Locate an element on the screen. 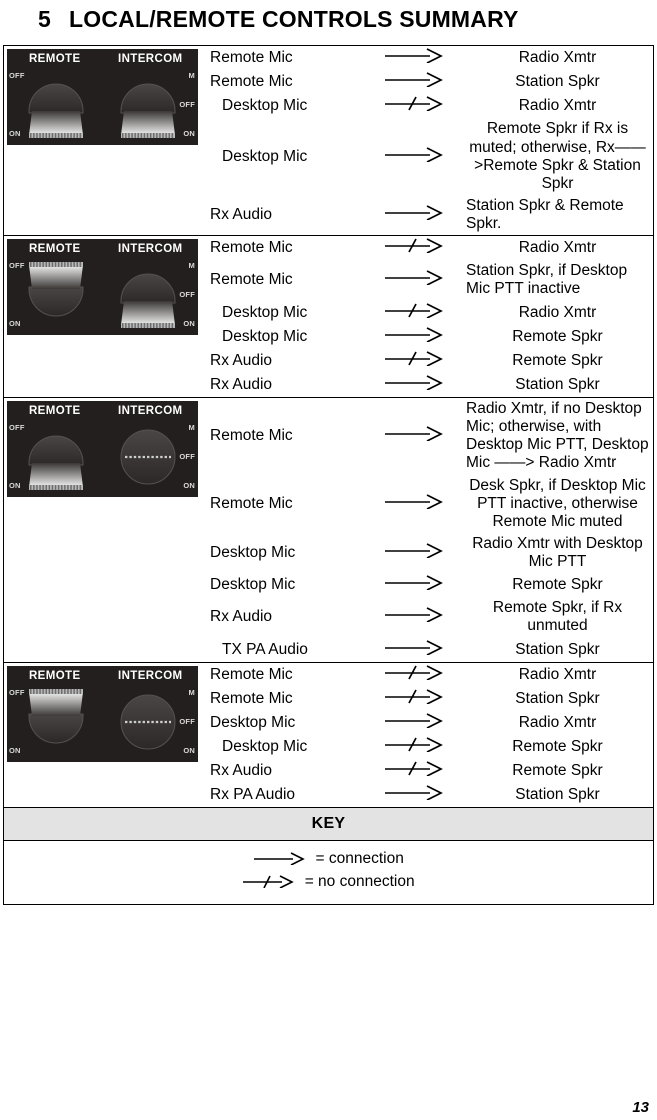 The height and width of the screenshot is (1120, 657). key-connection-label: = connection is located at coordinates (359, 859).